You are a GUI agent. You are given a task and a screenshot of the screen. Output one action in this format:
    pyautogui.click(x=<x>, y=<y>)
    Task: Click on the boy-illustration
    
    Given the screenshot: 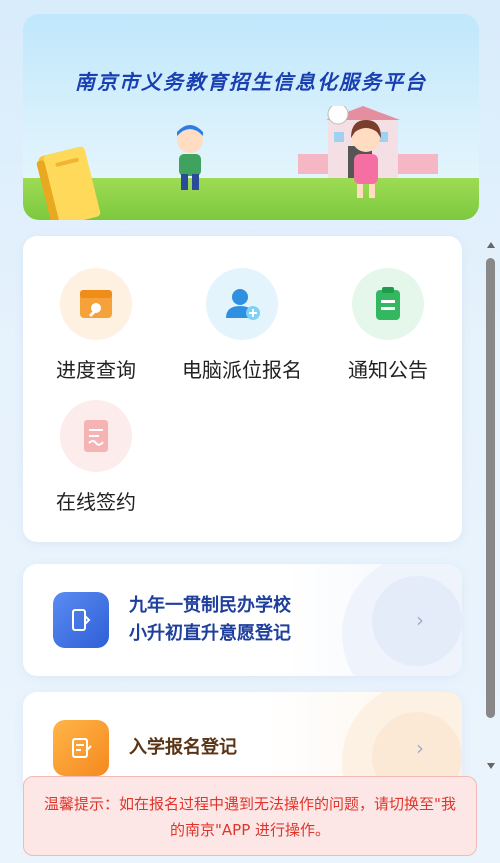 What is the action you would take?
    pyautogui.click(x=190, y=157)
    